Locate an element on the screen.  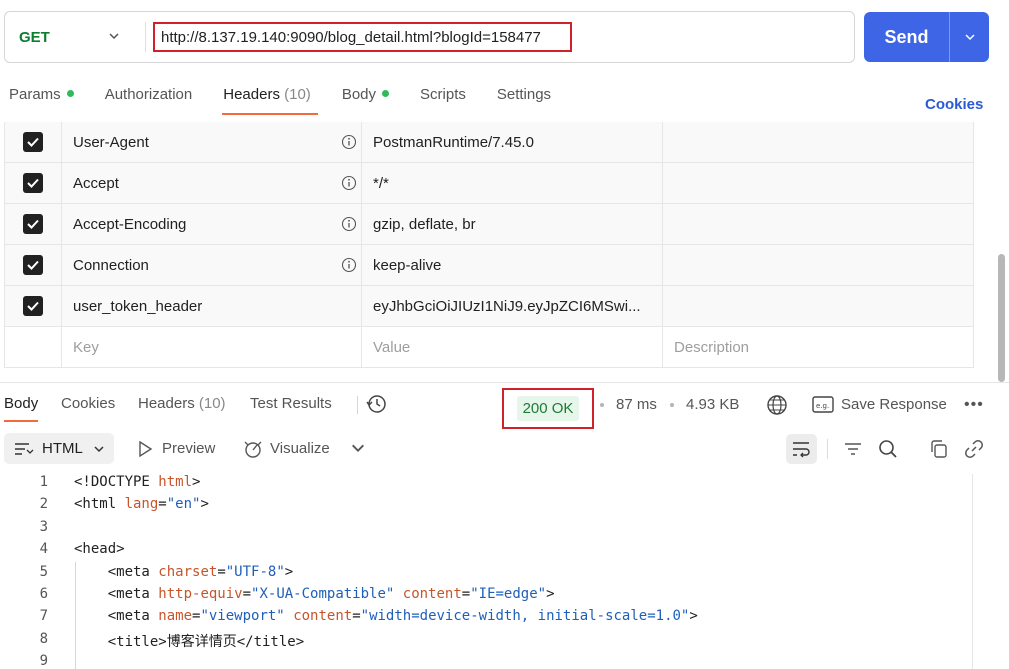
new-header-key-input: Key is located at coordinates (212, 347).